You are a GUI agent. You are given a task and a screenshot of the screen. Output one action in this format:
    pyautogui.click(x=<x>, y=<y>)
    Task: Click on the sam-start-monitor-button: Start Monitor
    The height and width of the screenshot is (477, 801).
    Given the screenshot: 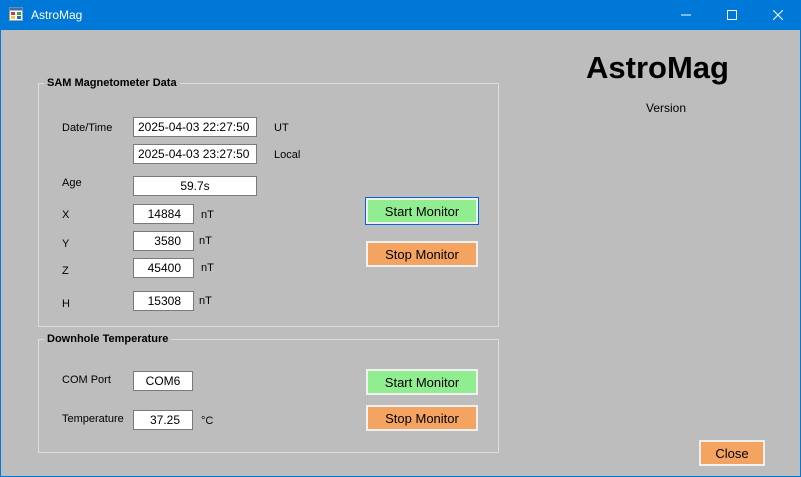 What is the action you would take?
    pyautogui.click(x=422, y=211)
    